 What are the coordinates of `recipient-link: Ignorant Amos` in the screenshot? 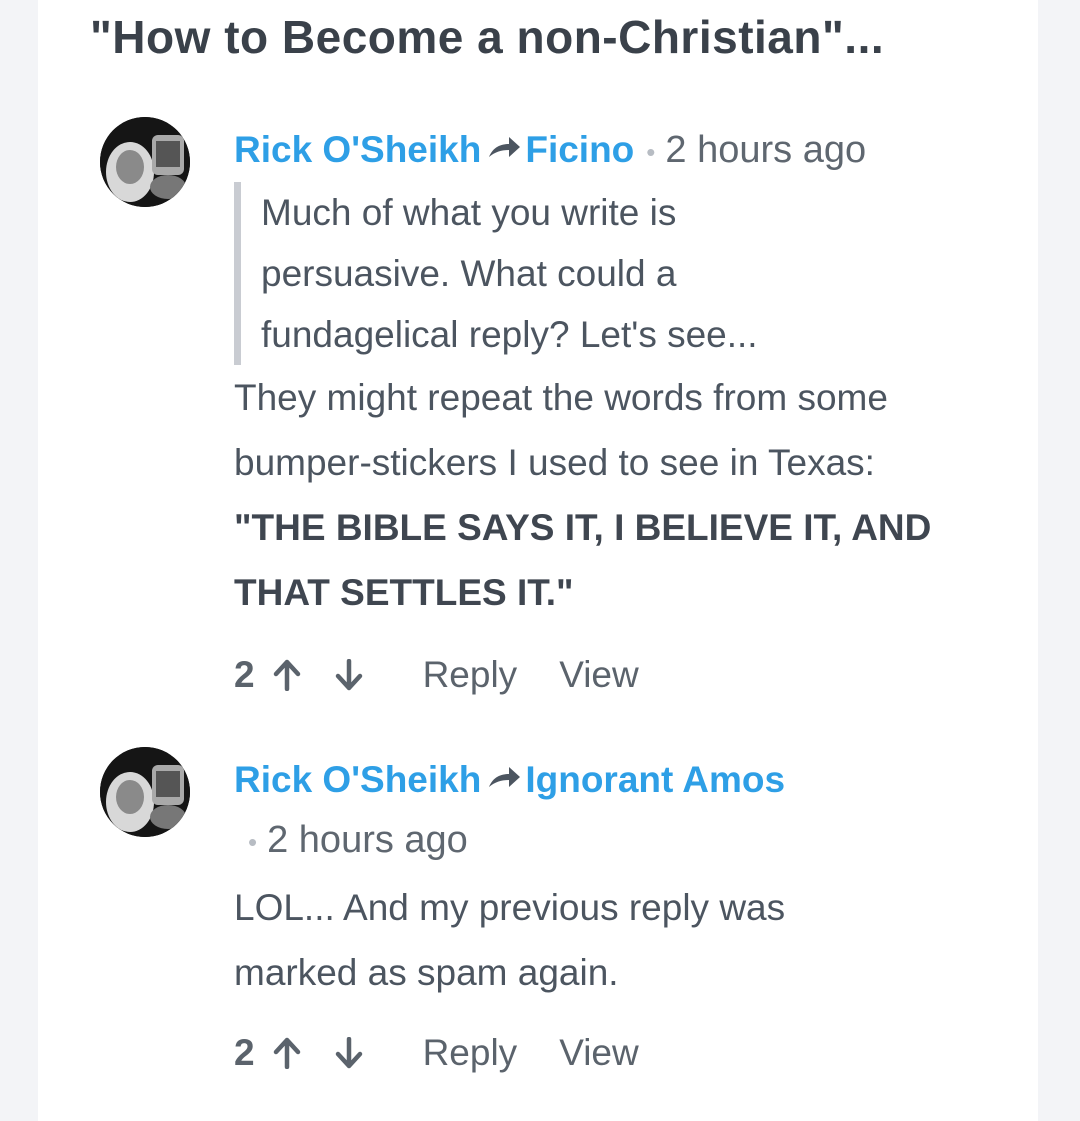 It's located at (655, 779).